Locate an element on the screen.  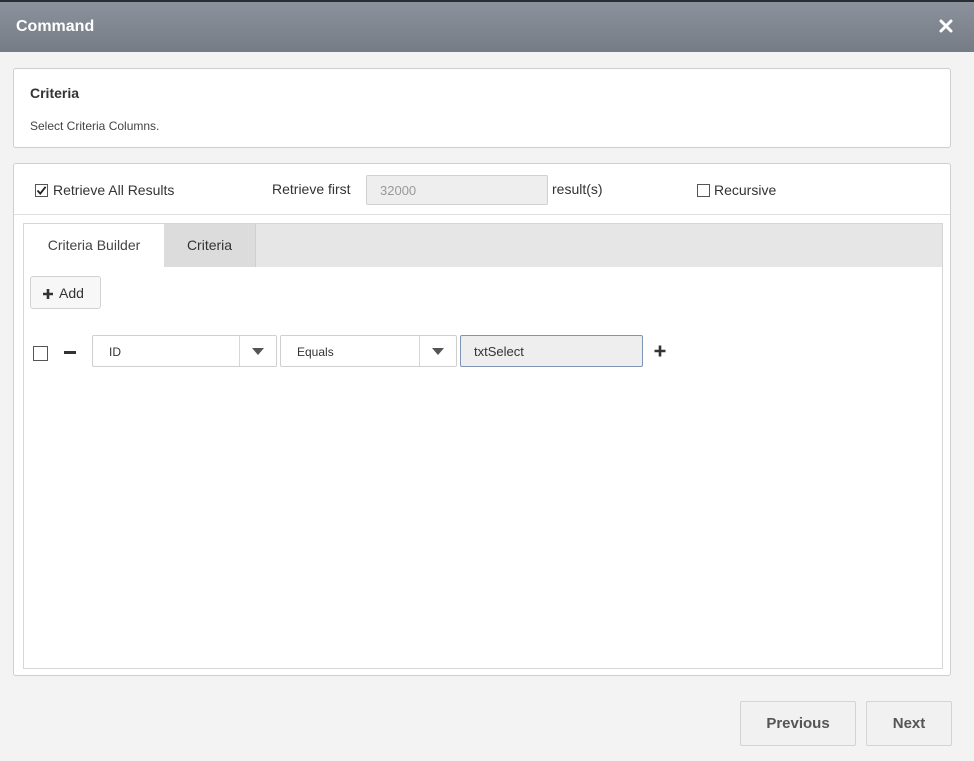
recursive-checkbox is located at coordinates (703, 190).